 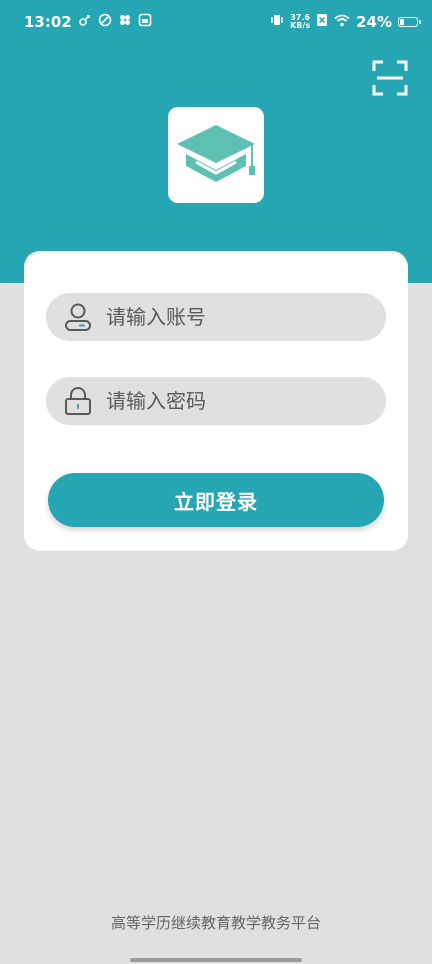 What do you see at coordinates (322, 22) in the screenshot?
I see `sim-off-icon` at bounding box center [322, 22].